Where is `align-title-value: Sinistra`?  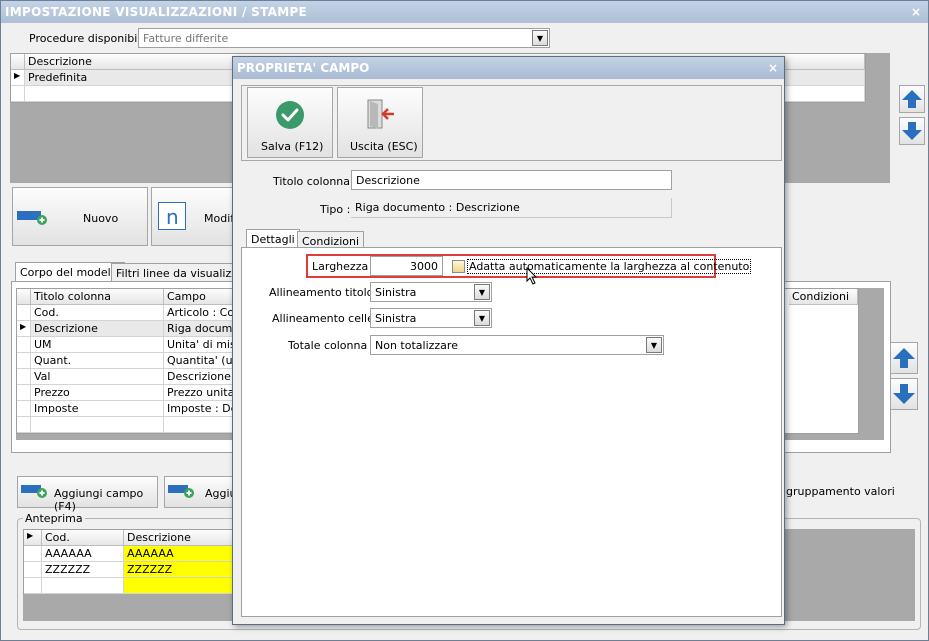
align-title-value: Sinistra is located at coordinates (396, 292).